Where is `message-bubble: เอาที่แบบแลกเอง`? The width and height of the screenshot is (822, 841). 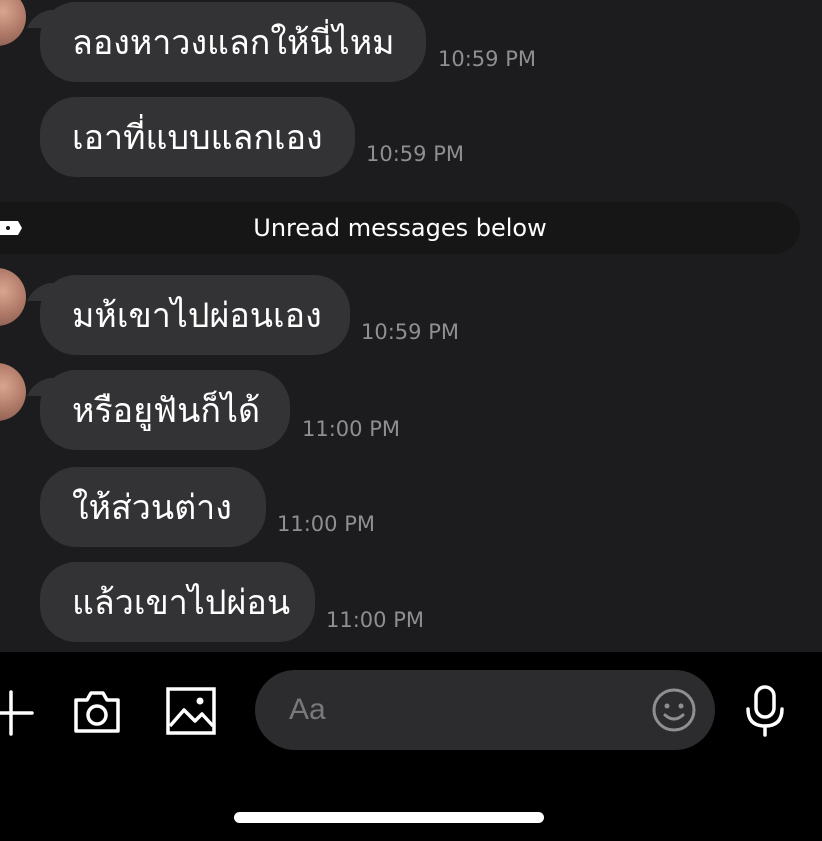
message-bubble: เอาที่แบบแลกเอง is located at coordinates (197, 137).